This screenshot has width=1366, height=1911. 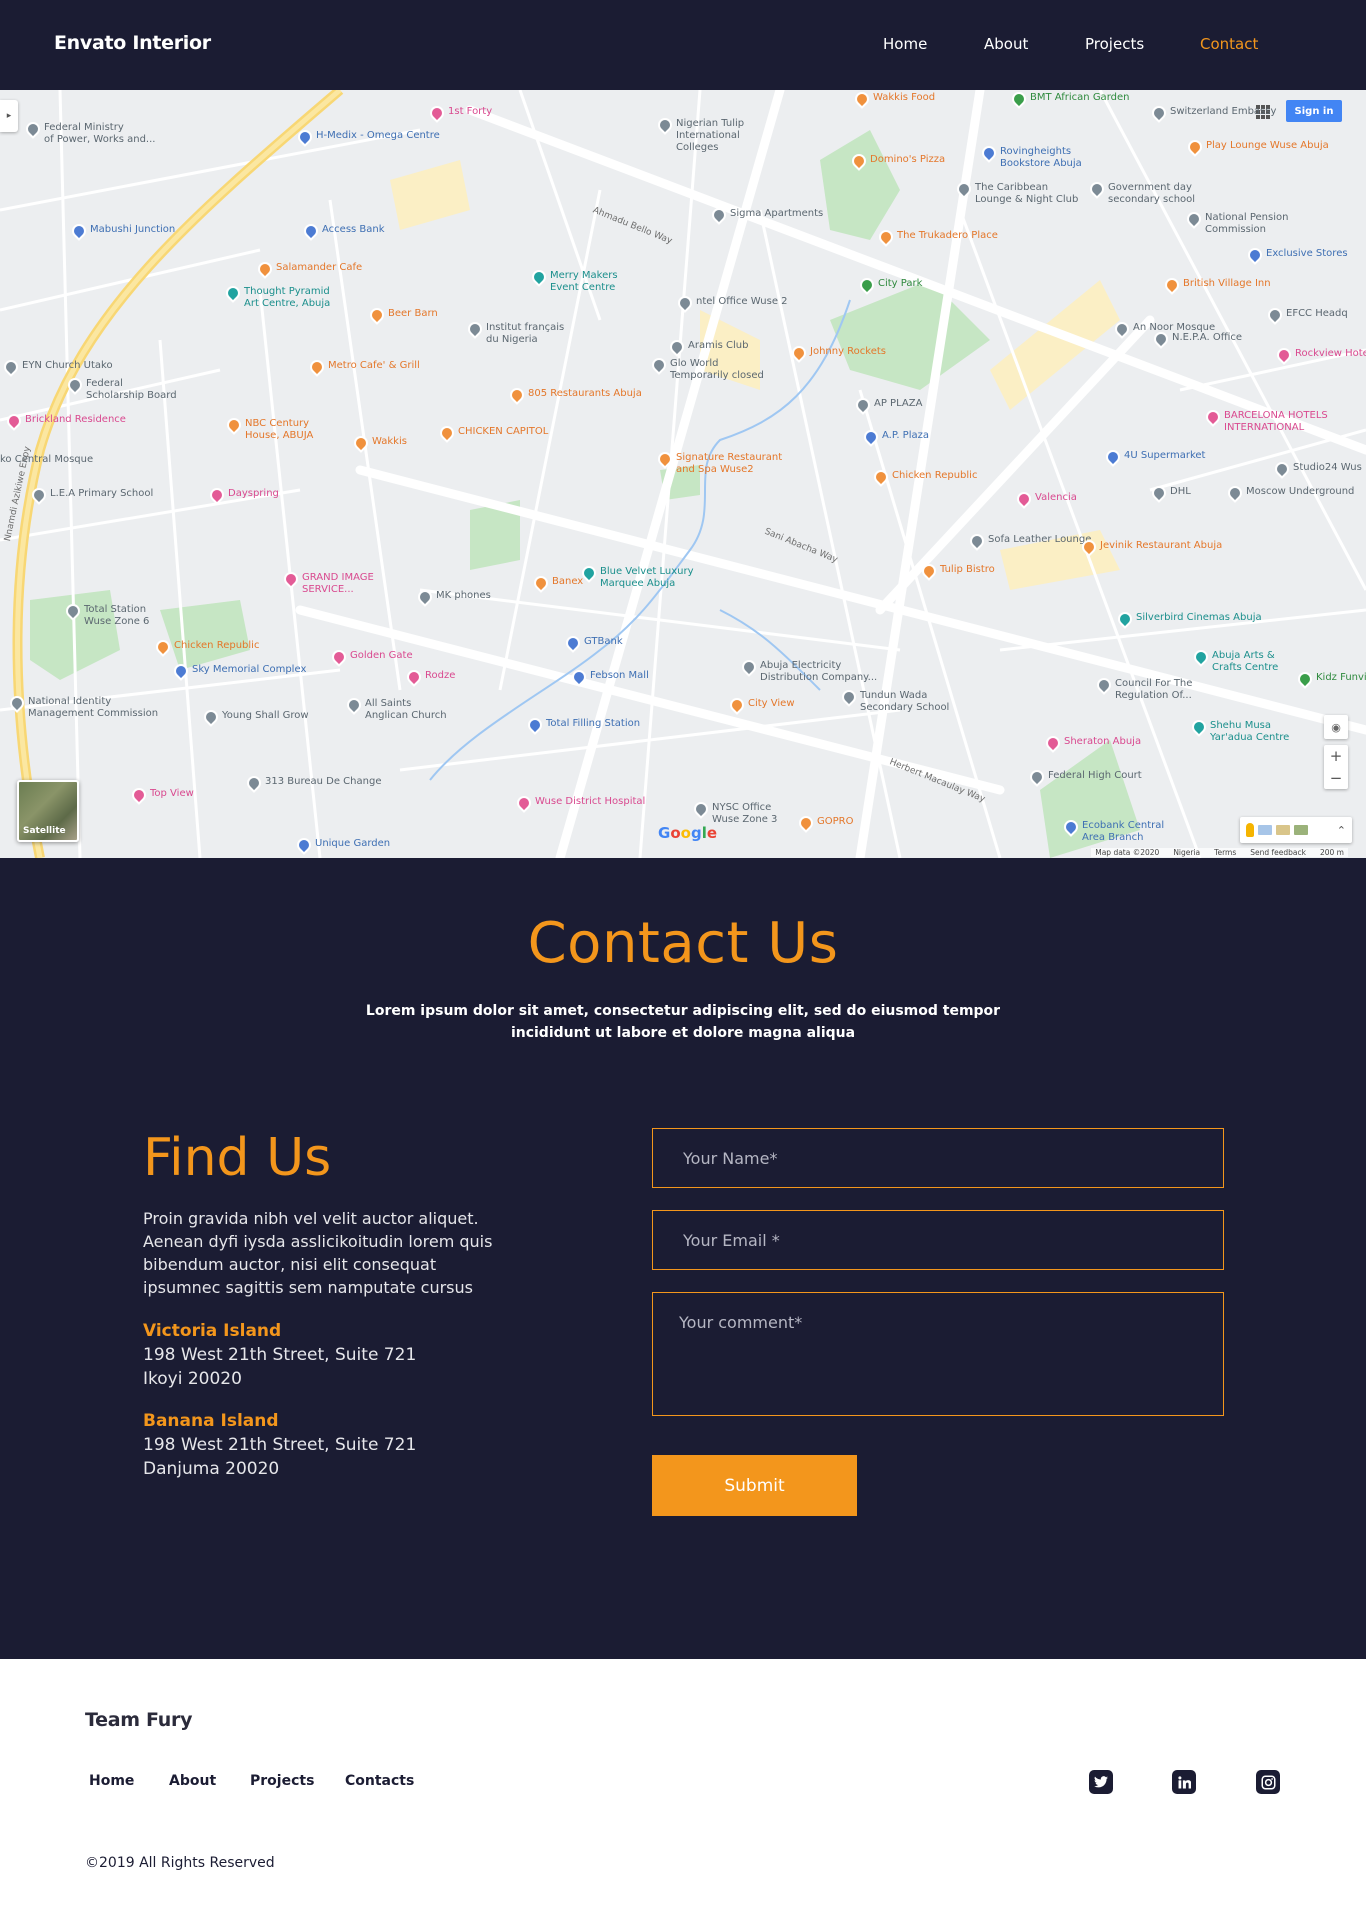 What do you see at coordinates (406, 710) in the screenshot?
I see `map-place-label: All Saints Anglican Church` at bounding box center [406, 710].